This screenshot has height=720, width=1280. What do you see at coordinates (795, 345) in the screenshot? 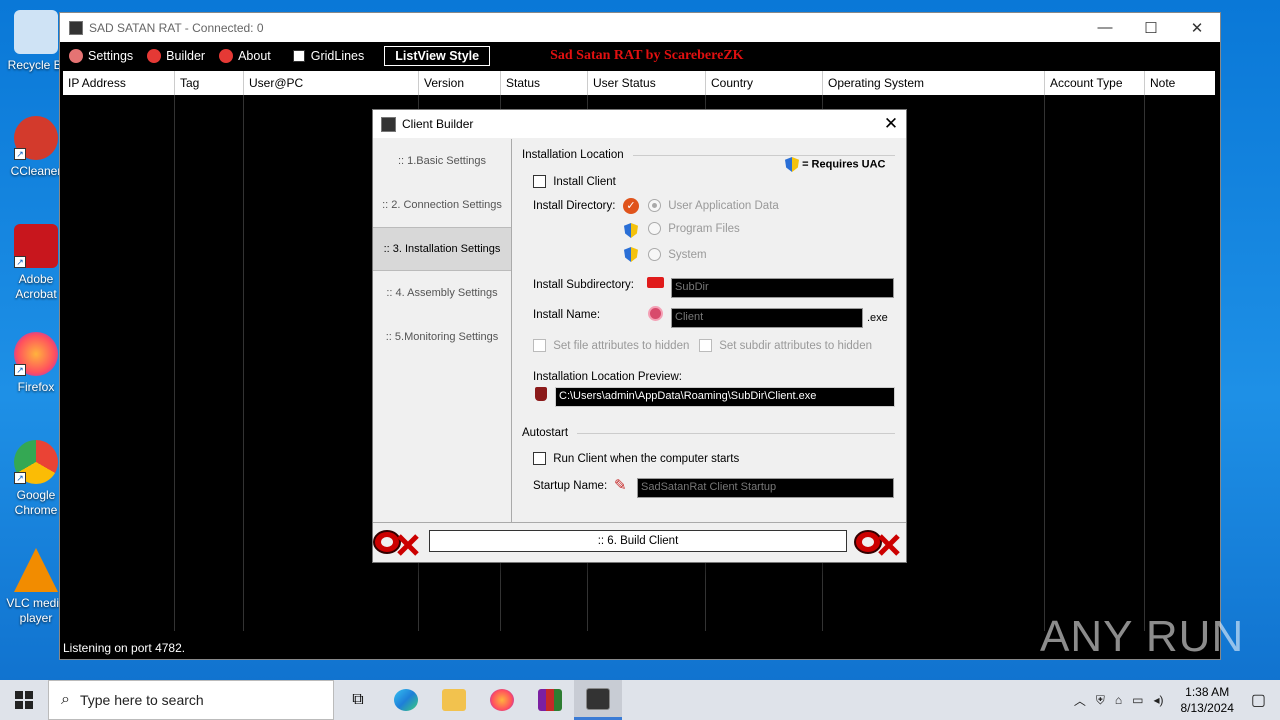
I see `hide-subdir-label: Set subdir attributes to hidden` at bounding box center [795, 345].